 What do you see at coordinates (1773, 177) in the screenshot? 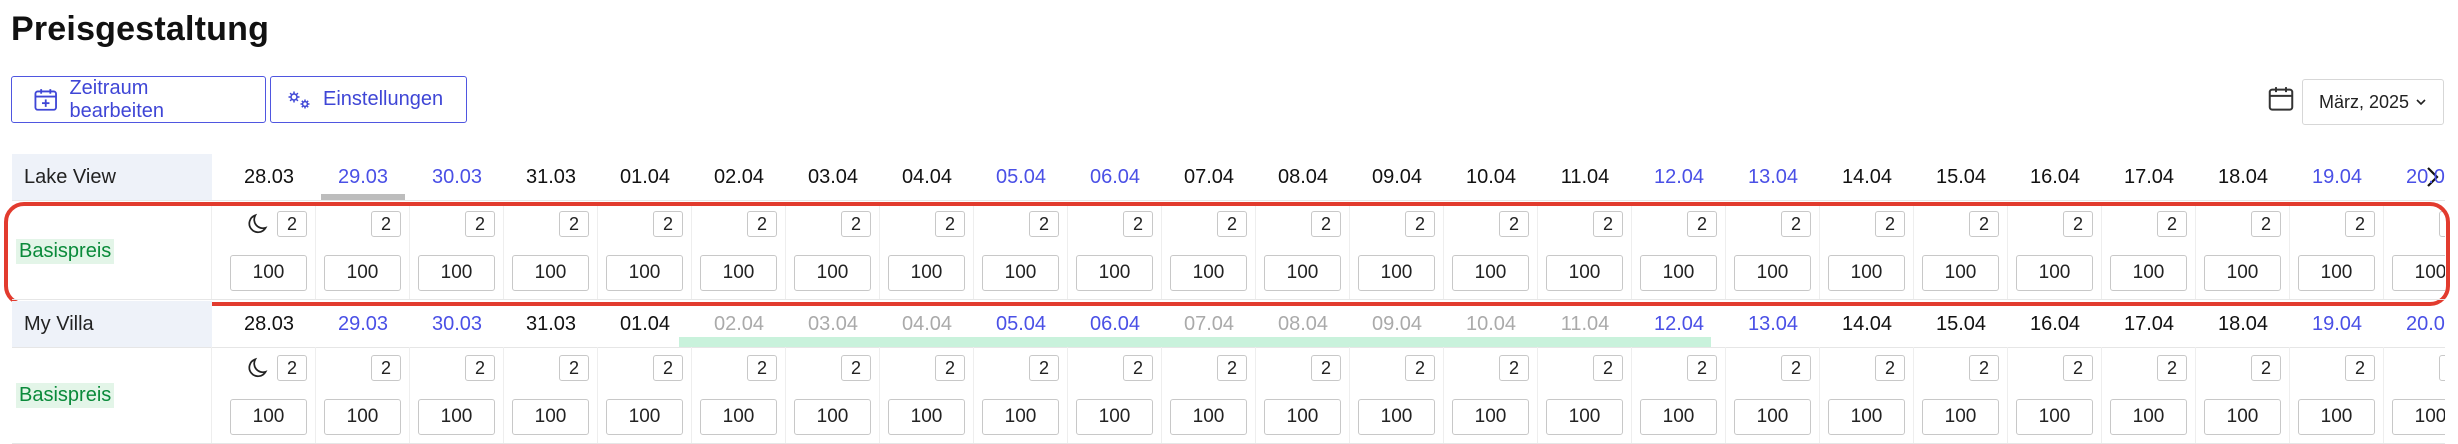
I see `date-header: 13.04` at bounding box center [1773, 177].